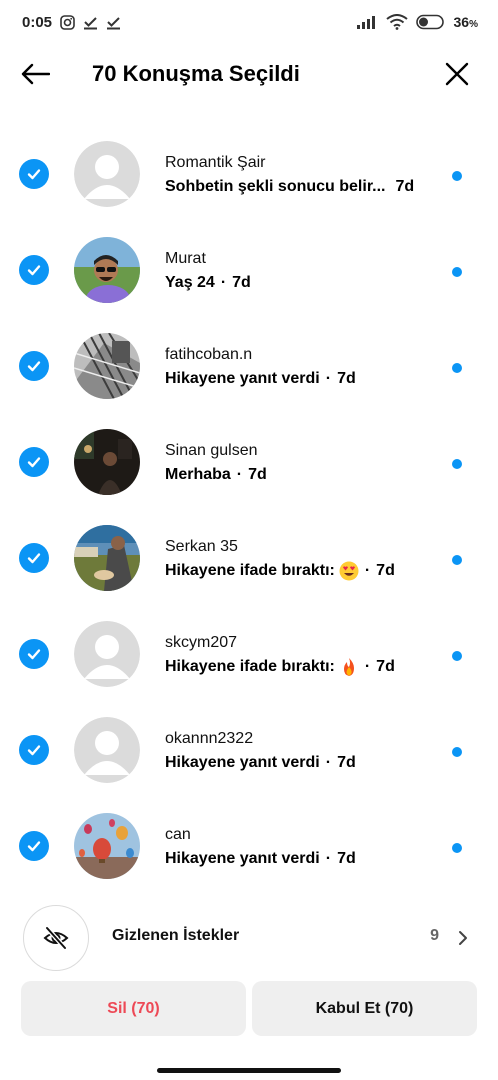  I want to click on conversation-name: Murat, so click(185, 258).